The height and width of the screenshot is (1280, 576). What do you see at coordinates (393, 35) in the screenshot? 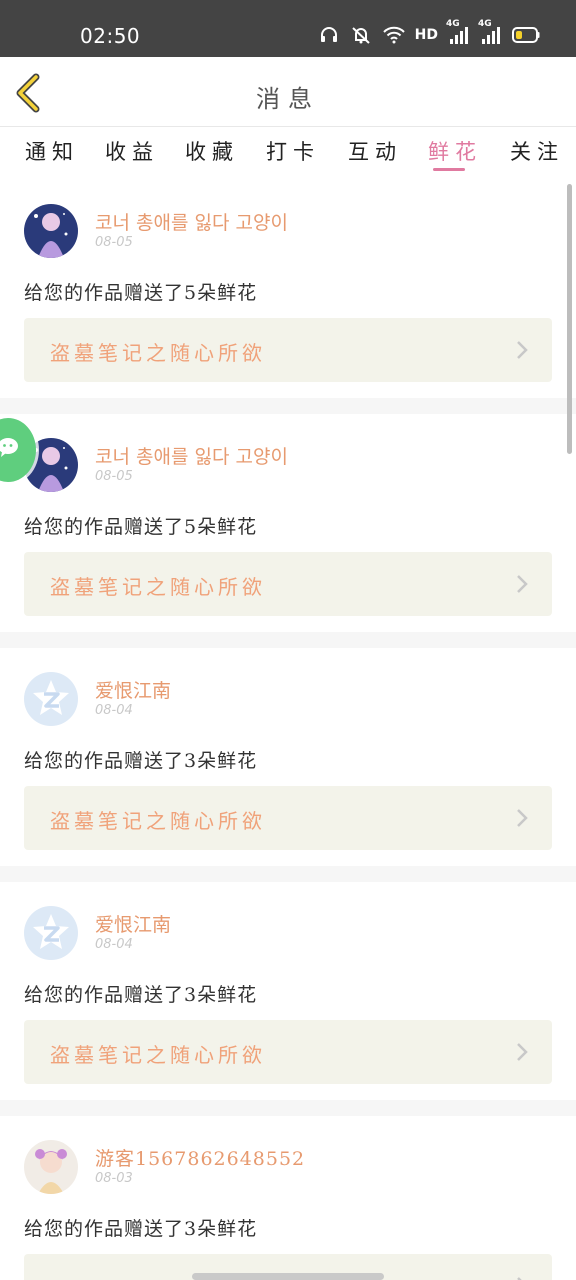
I see `wifi-icon` at bounding box center [393, 35].